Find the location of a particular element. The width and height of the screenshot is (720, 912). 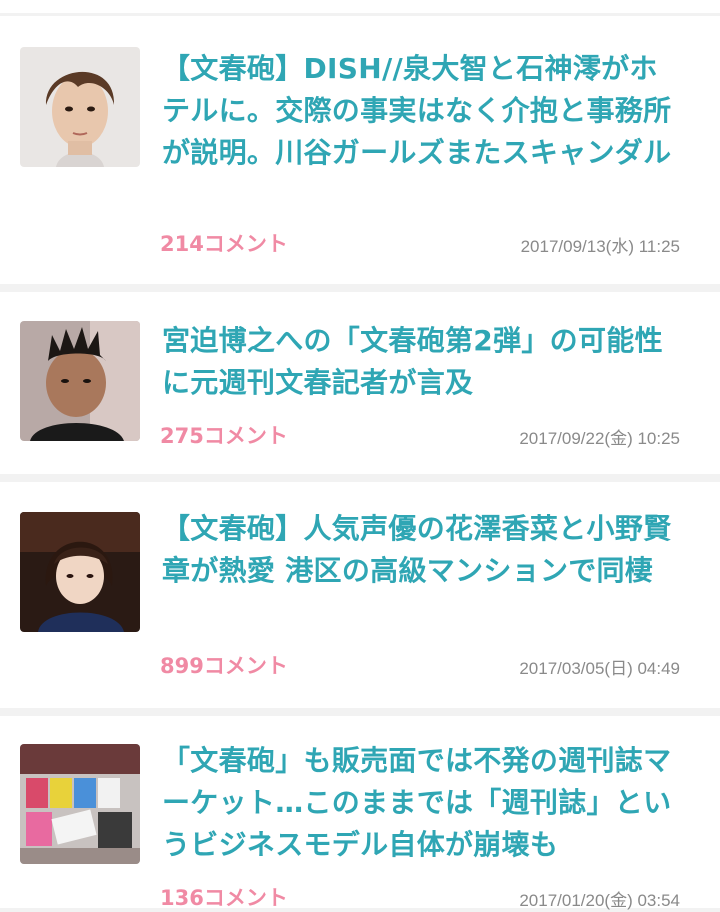

comment-count: 214コメント is located at coordinates (224, 244).